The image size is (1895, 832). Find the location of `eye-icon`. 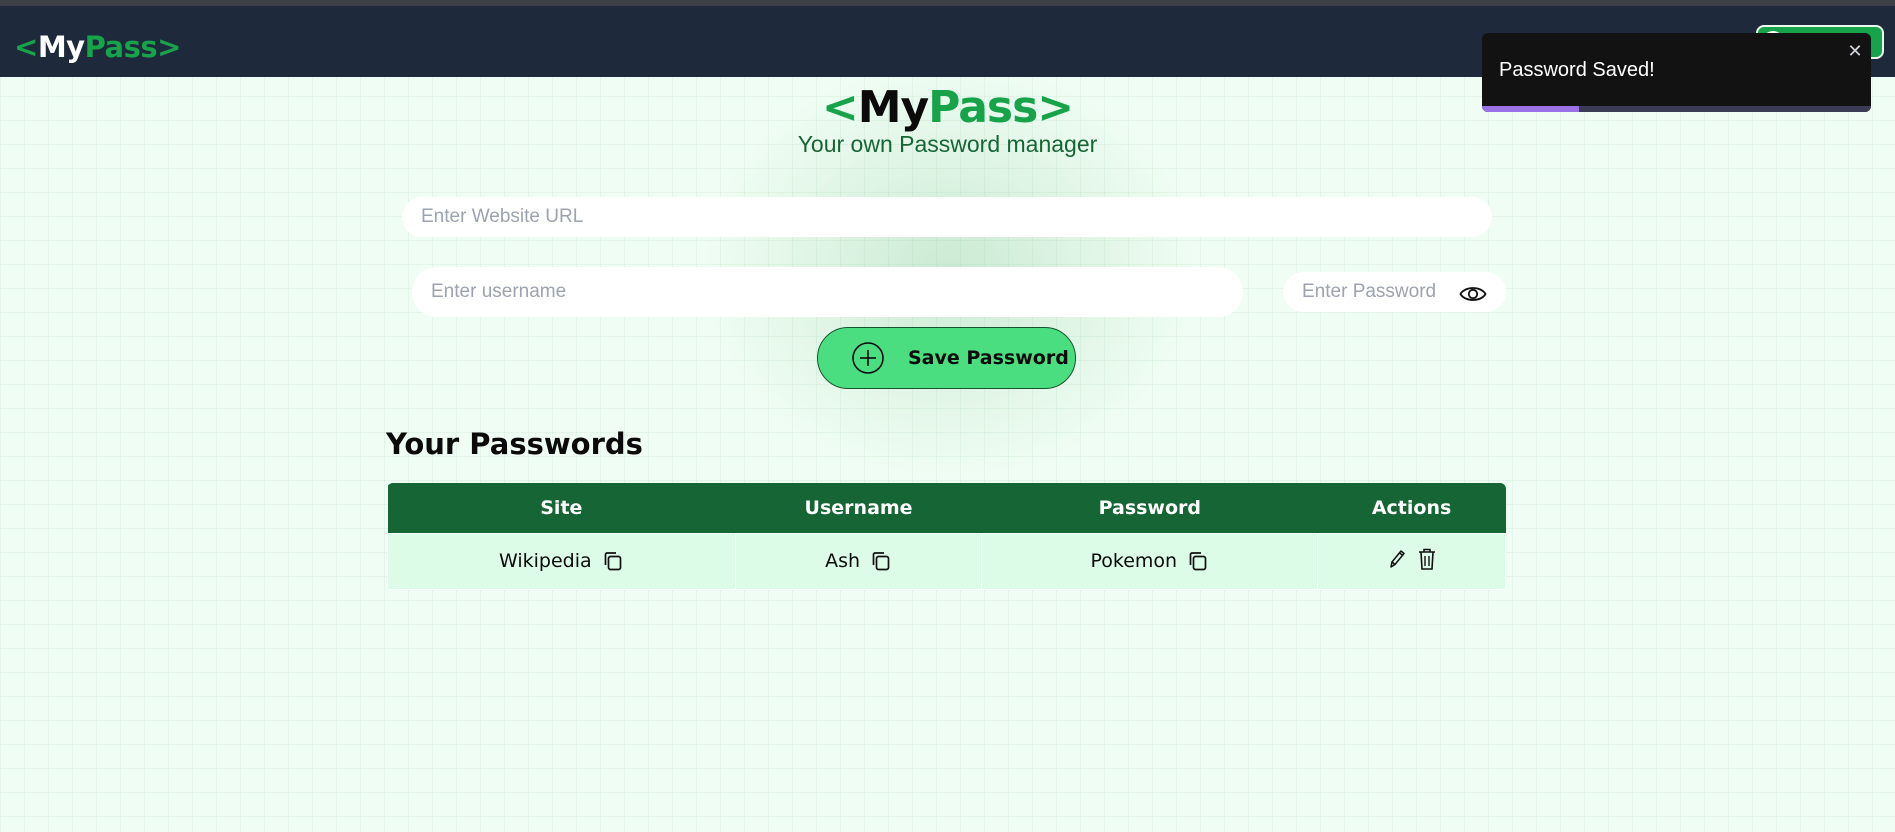

eye-icon is located at coordinates (1473, 294).